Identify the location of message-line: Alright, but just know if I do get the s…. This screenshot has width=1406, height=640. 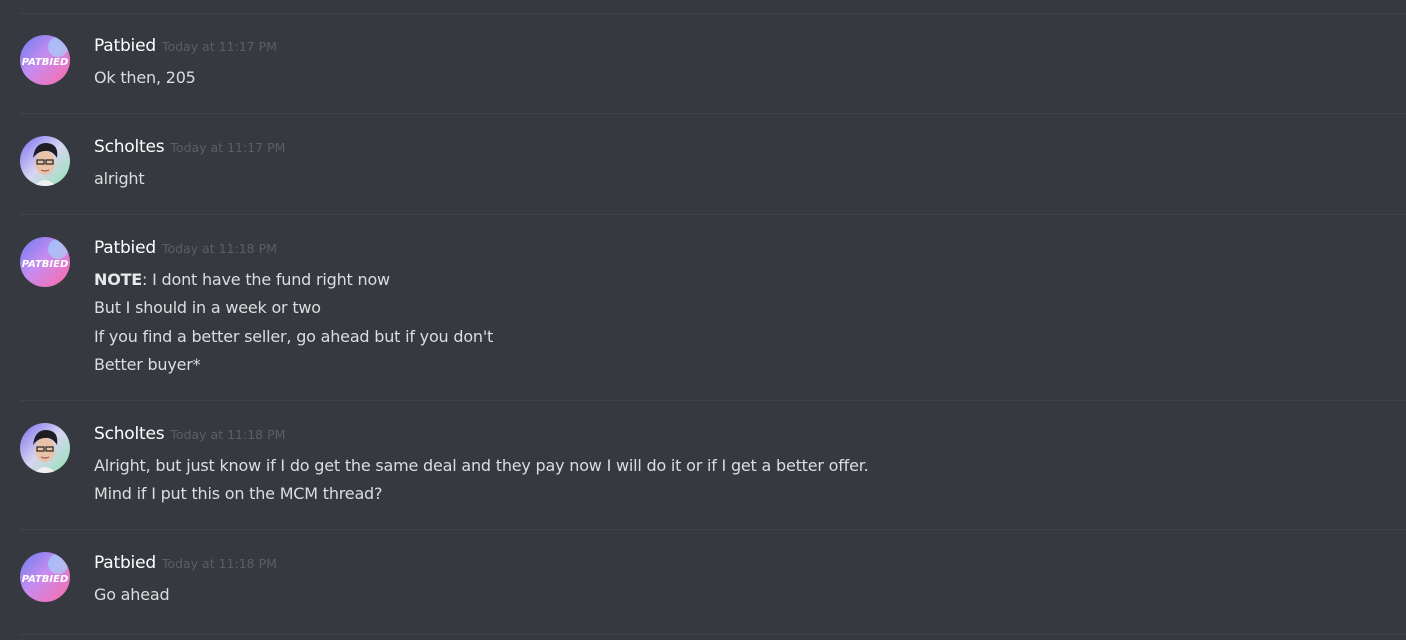
(481, 465).